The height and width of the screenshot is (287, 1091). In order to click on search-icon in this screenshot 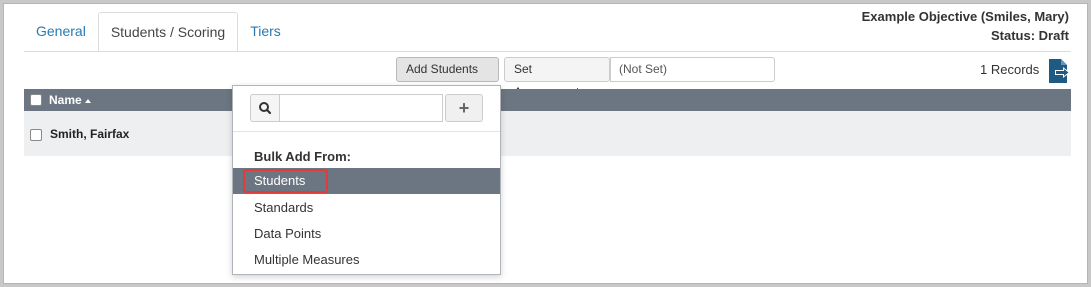, I will do `click(265, 108)`.